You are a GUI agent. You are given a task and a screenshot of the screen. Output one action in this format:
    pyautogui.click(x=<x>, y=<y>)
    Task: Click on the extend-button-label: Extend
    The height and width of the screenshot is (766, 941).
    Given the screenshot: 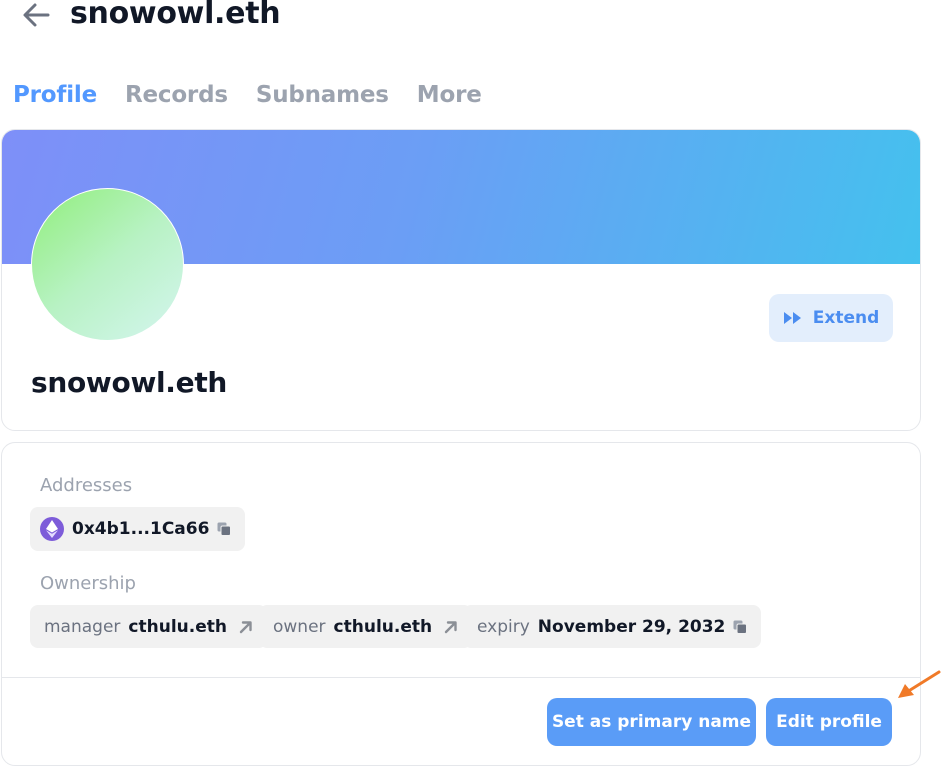 What is the action you would take?
    pyautogui.click(x=846, y=318)
    